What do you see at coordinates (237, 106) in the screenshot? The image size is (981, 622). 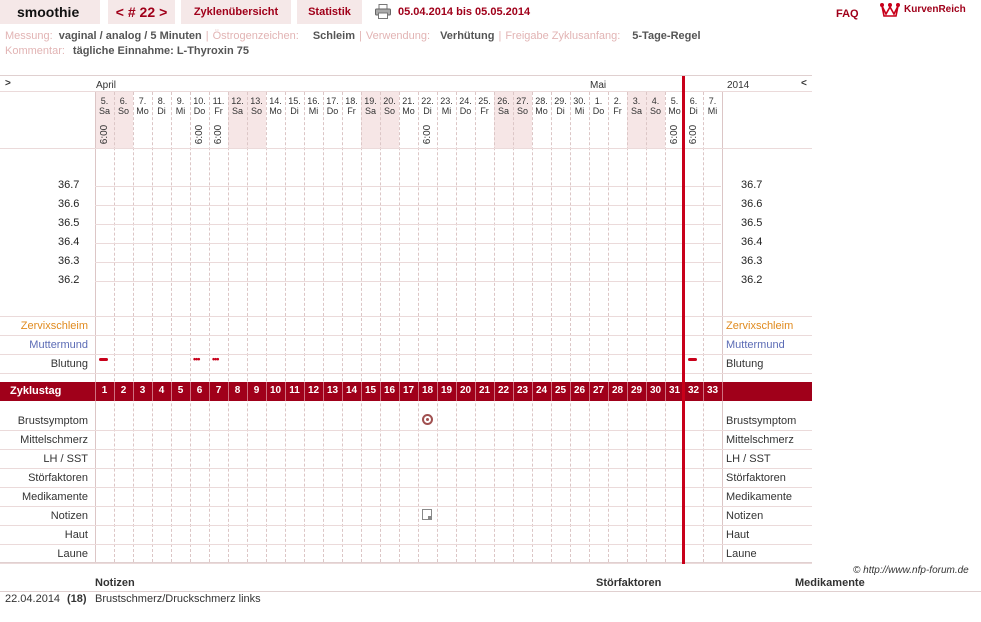 I see `day-header: 12. Sa` at bounding box center [237, 106].